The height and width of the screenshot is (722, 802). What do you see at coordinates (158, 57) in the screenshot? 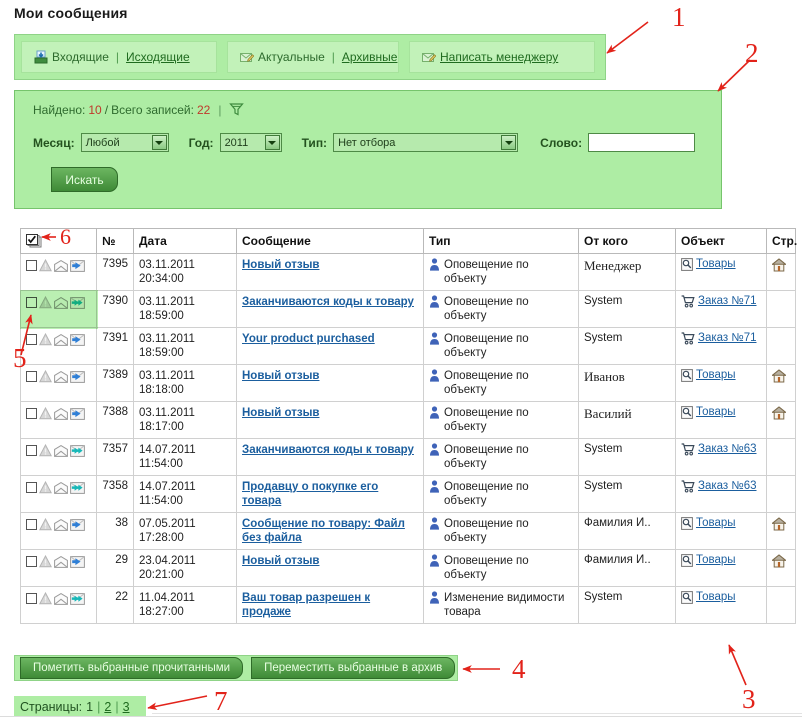
I see `tab-link-outgoing: Исходящие` at bounding box center [158, 57].